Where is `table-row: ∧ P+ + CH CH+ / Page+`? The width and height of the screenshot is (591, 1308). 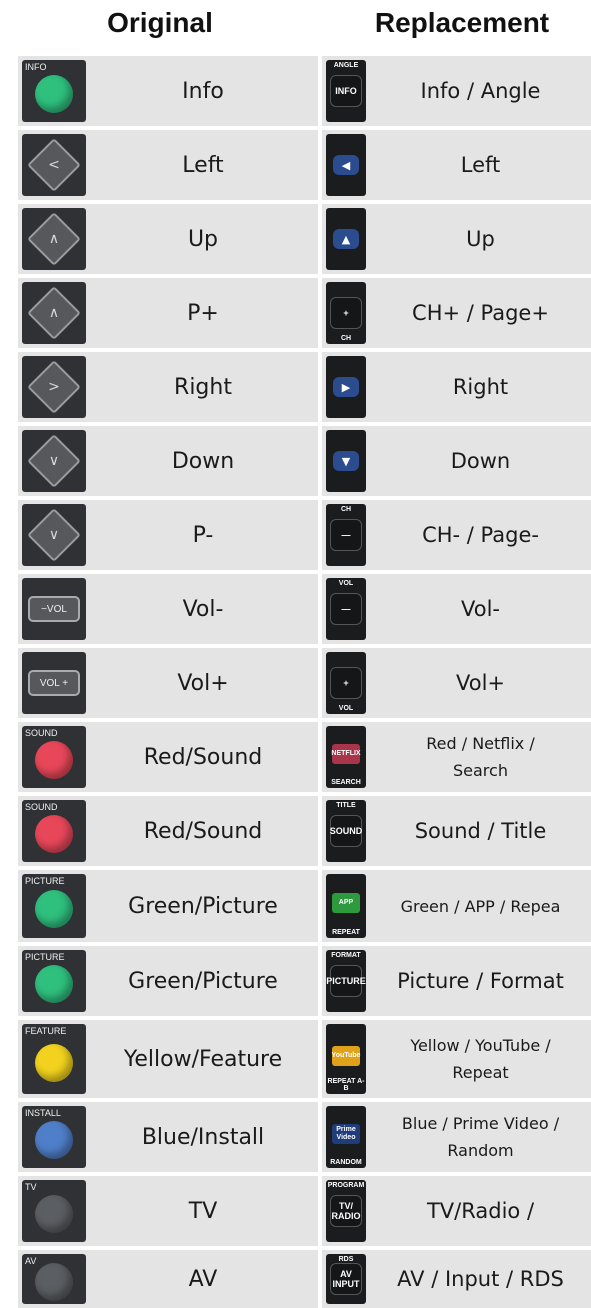 table-row: ∧ P+ + CH CH+ / Page+ is located at coordinates (304, 313).